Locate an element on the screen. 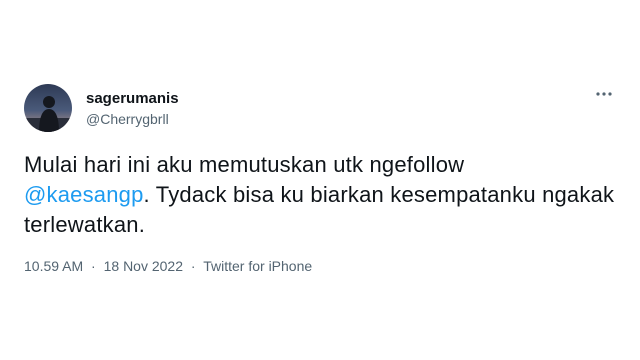 The height and width of the screenshot is (360, 640). more-horizontal-icon is located at coordinates (604, 94).